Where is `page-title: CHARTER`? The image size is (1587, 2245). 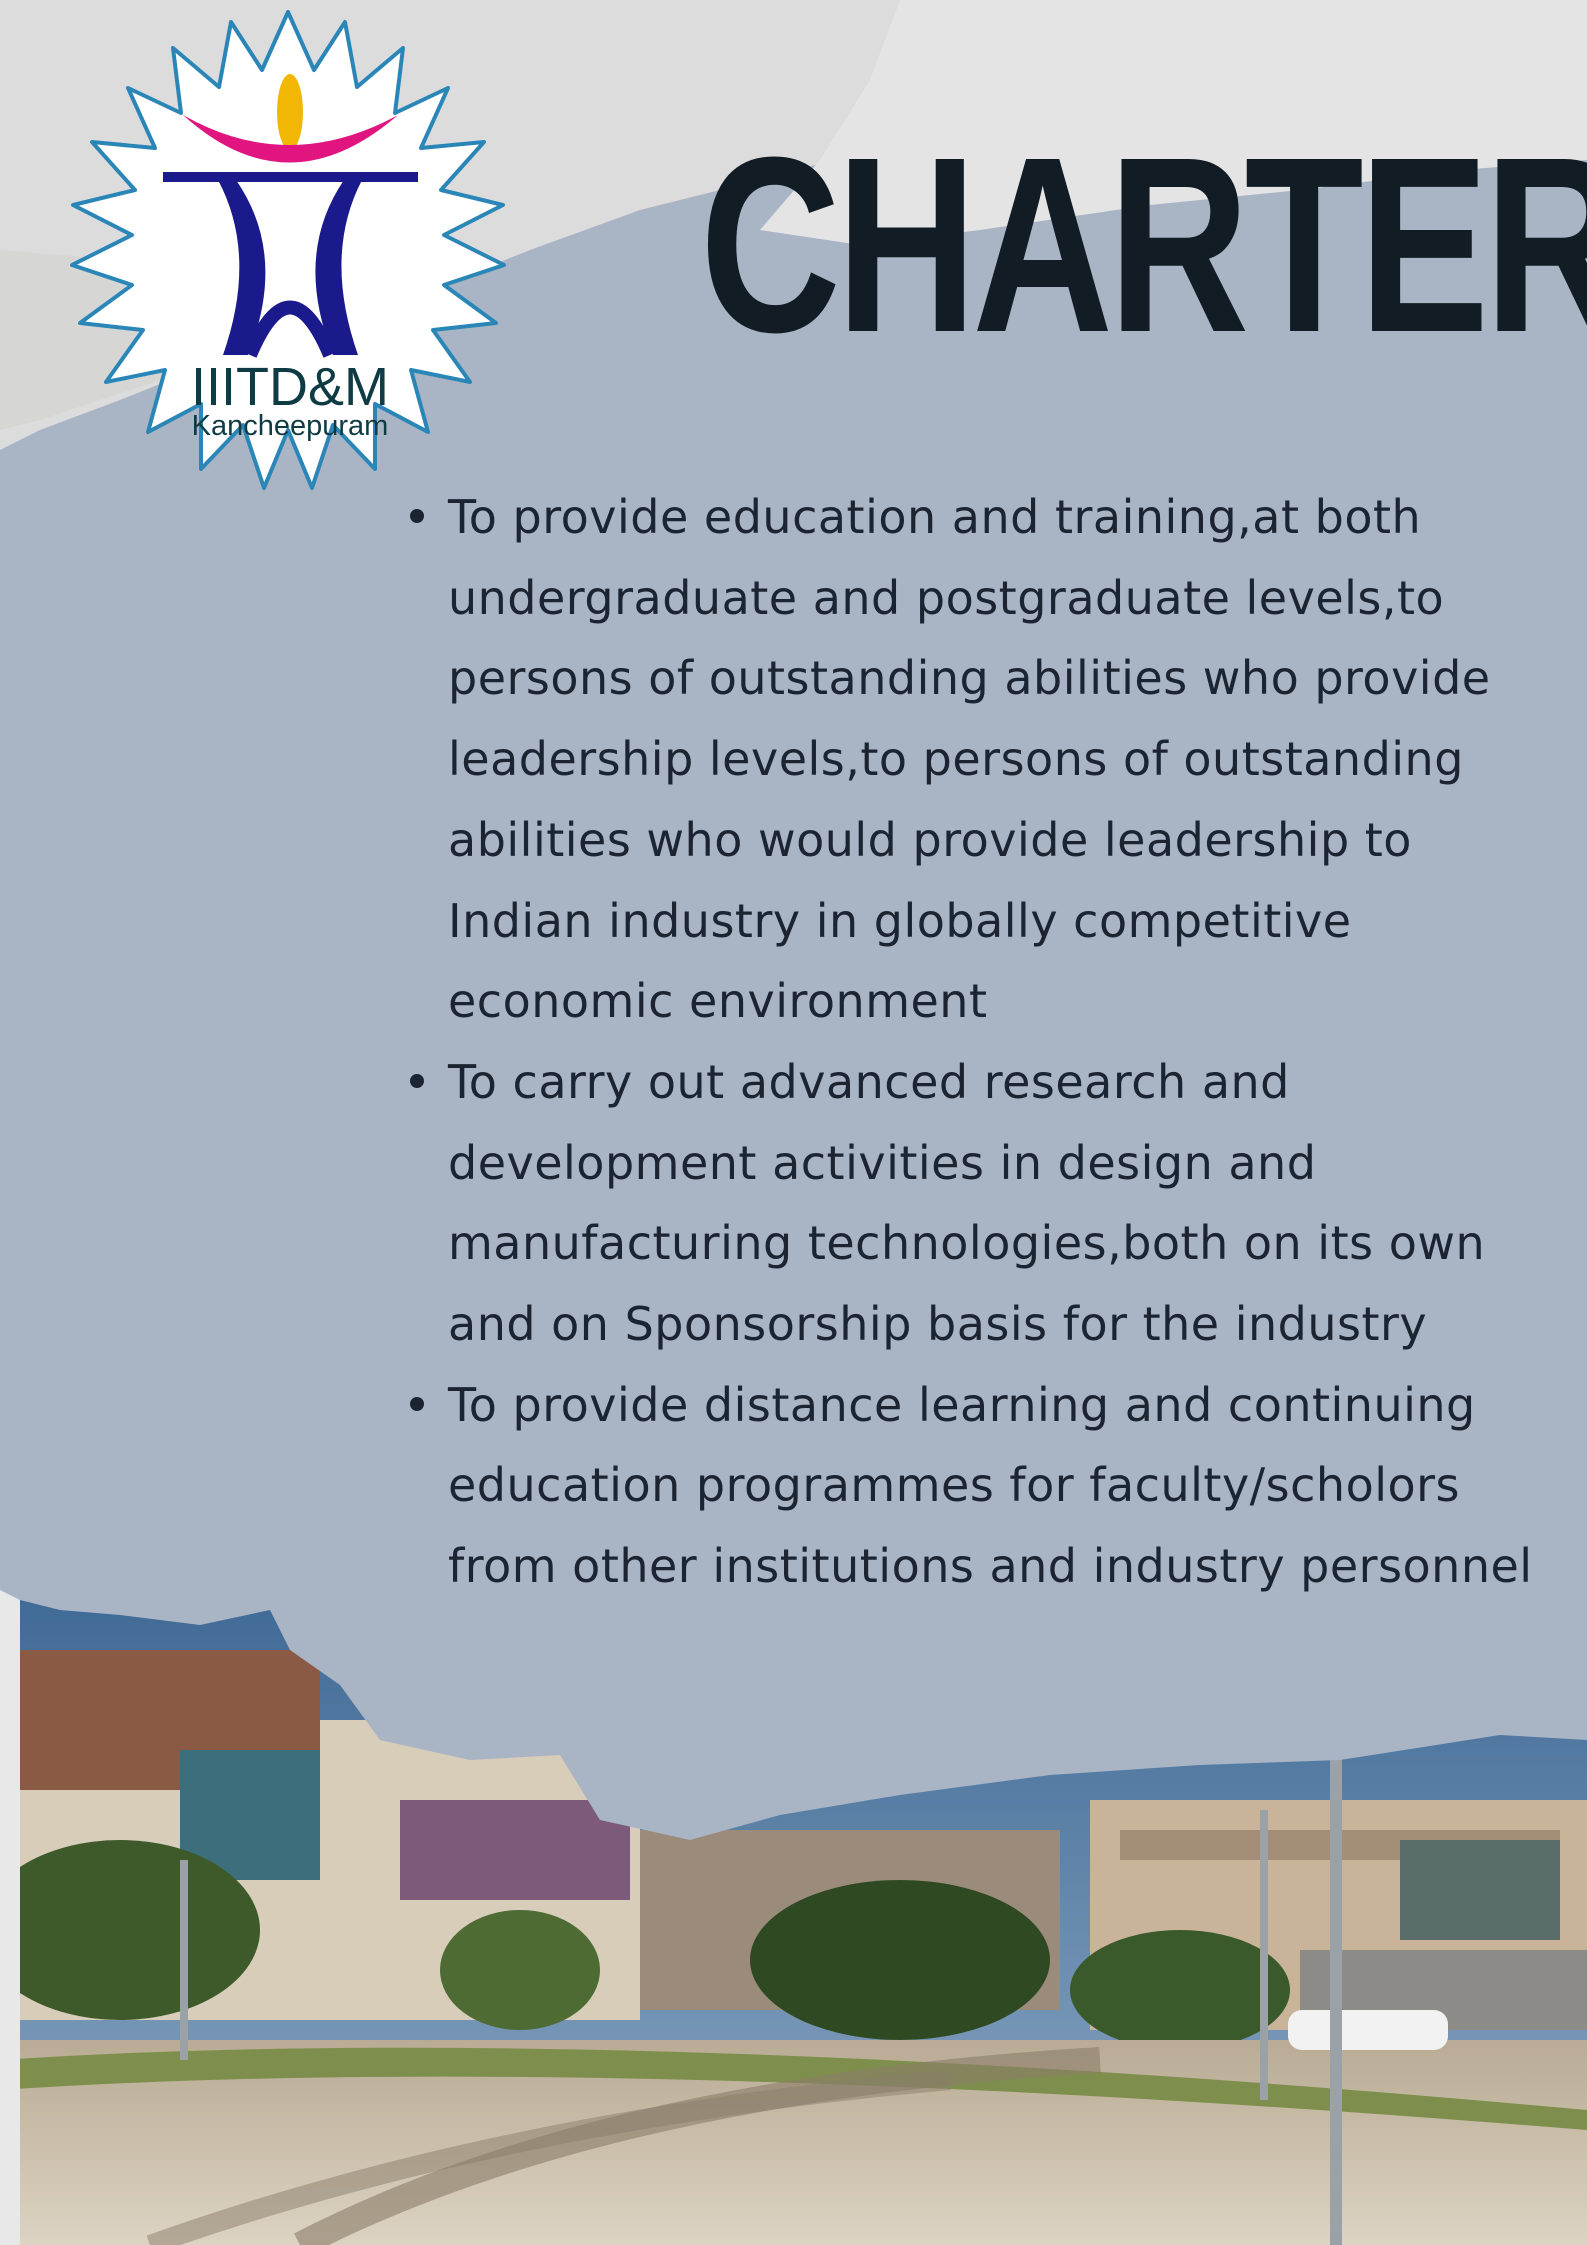
page-title: CHARTER is located at coordinates (1143, 244).